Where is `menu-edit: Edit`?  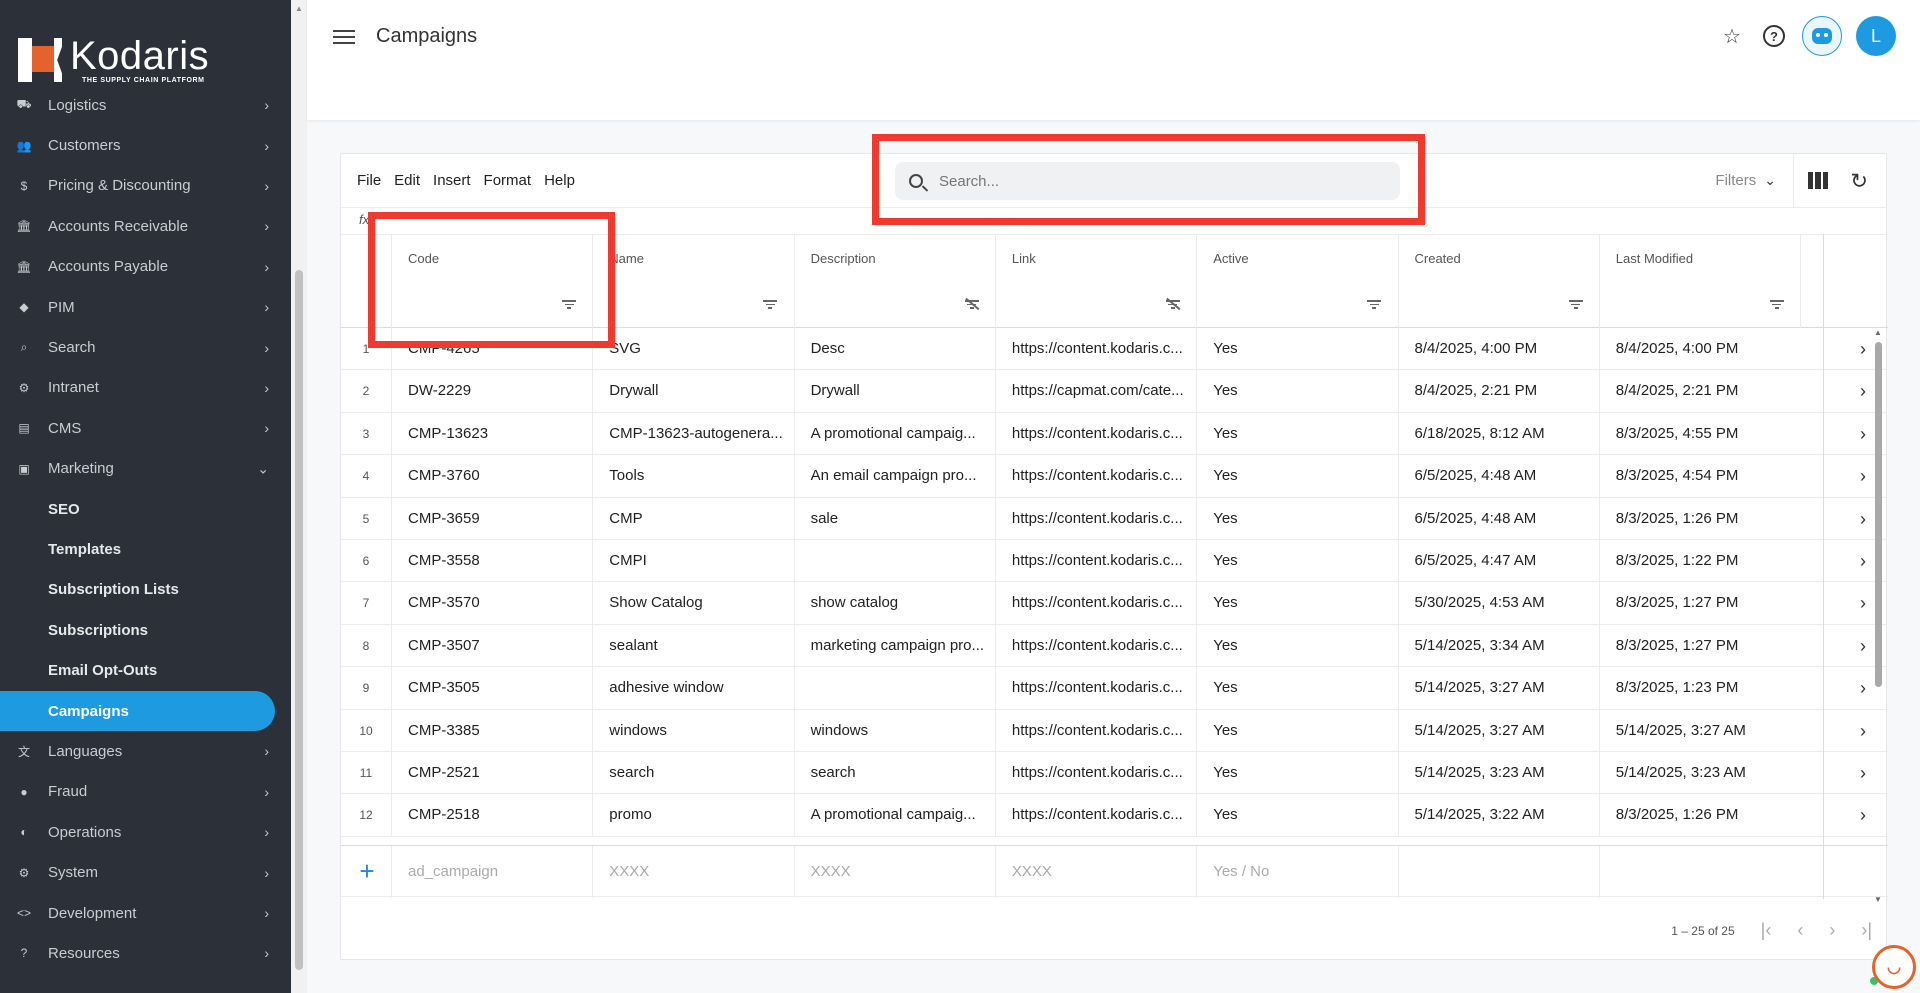 menu-edit: Edit is located at coordinates (407, 180).